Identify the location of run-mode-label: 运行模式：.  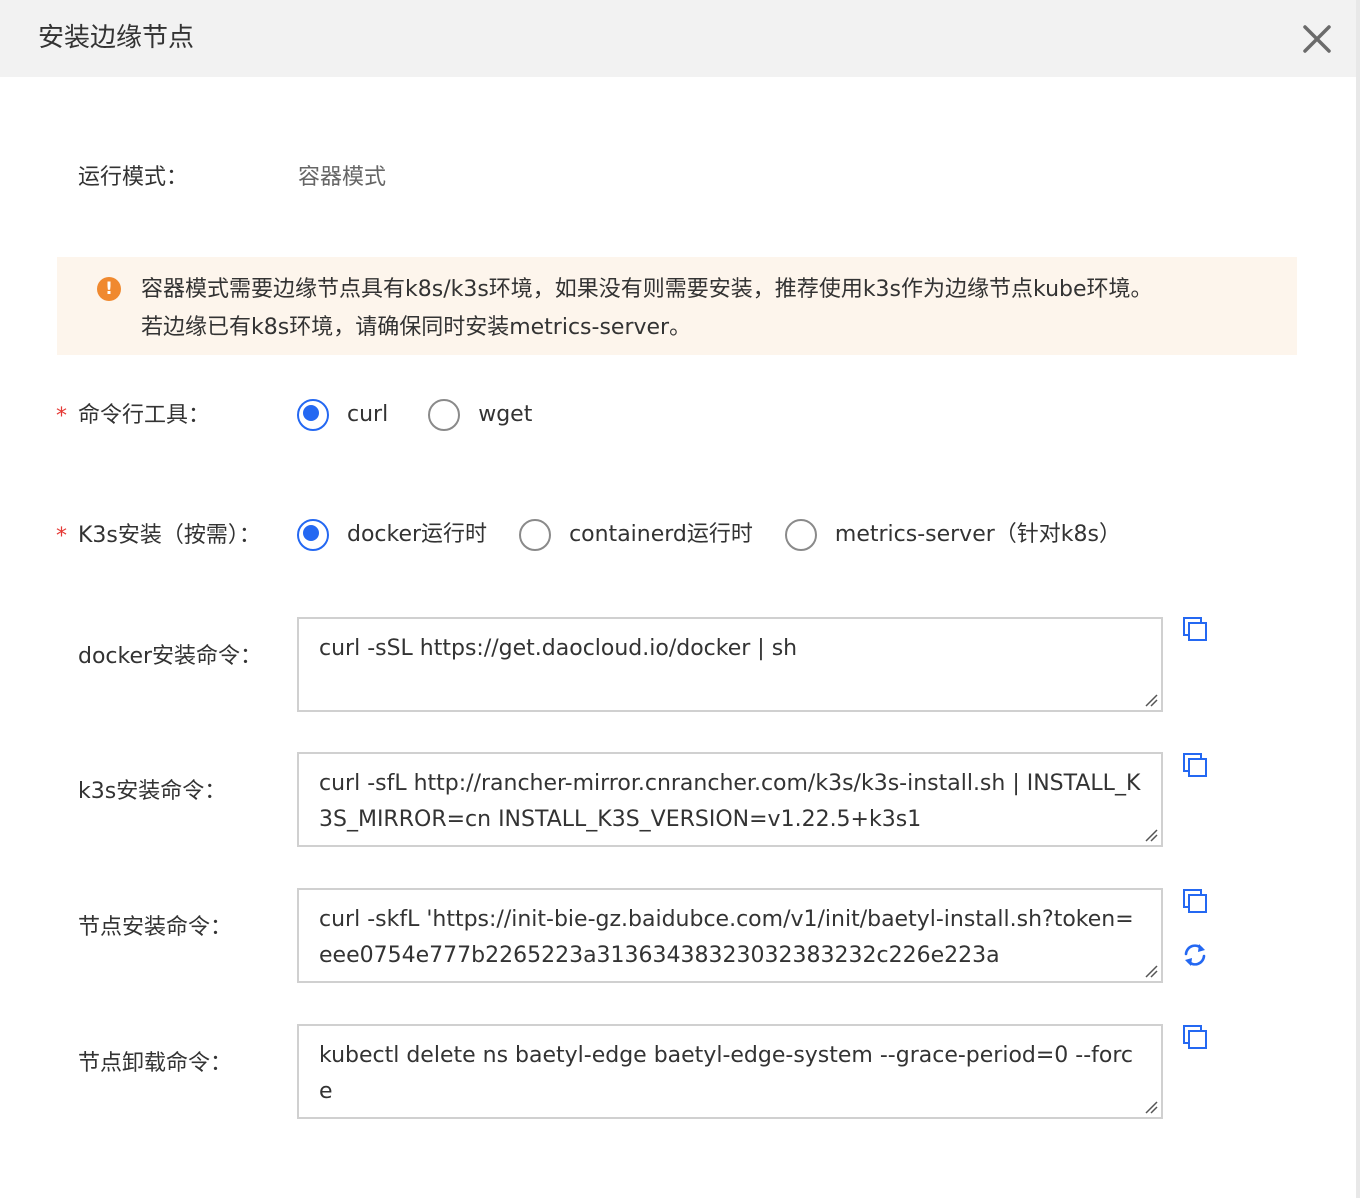
(133, 177).